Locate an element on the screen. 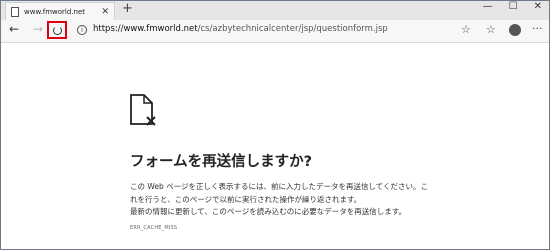 Image resolution: width=550 pixels, height=250 pixels. close-tab-button: ✕ is located at coordinates (105, 12).